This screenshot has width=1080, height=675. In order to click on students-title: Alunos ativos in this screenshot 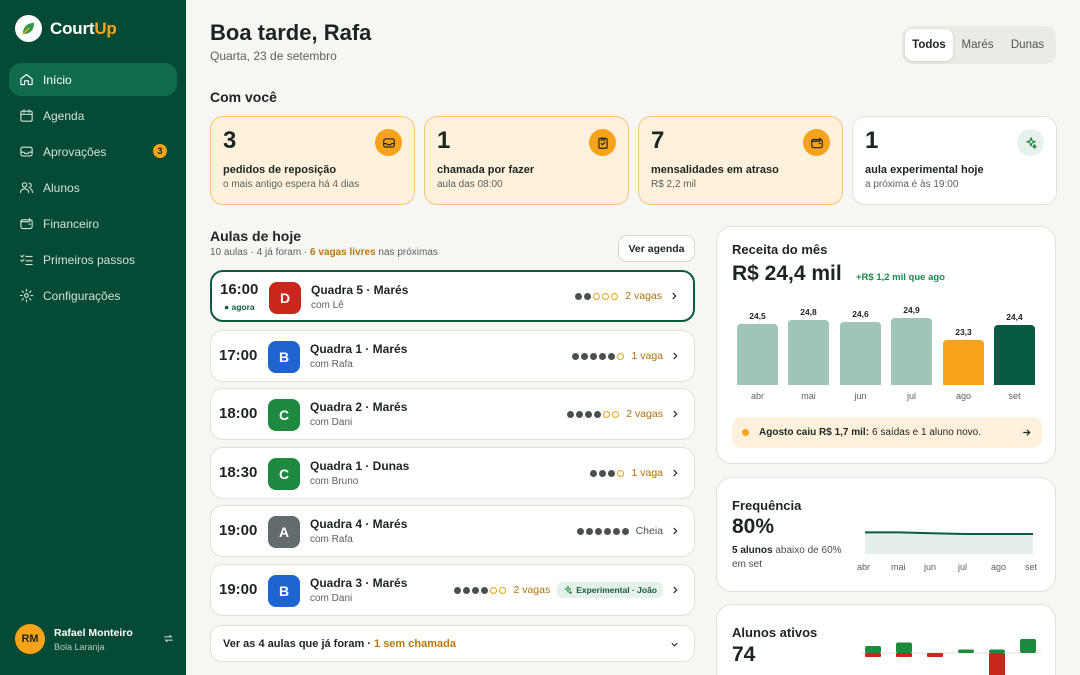, I will do `click(775, 632)`.